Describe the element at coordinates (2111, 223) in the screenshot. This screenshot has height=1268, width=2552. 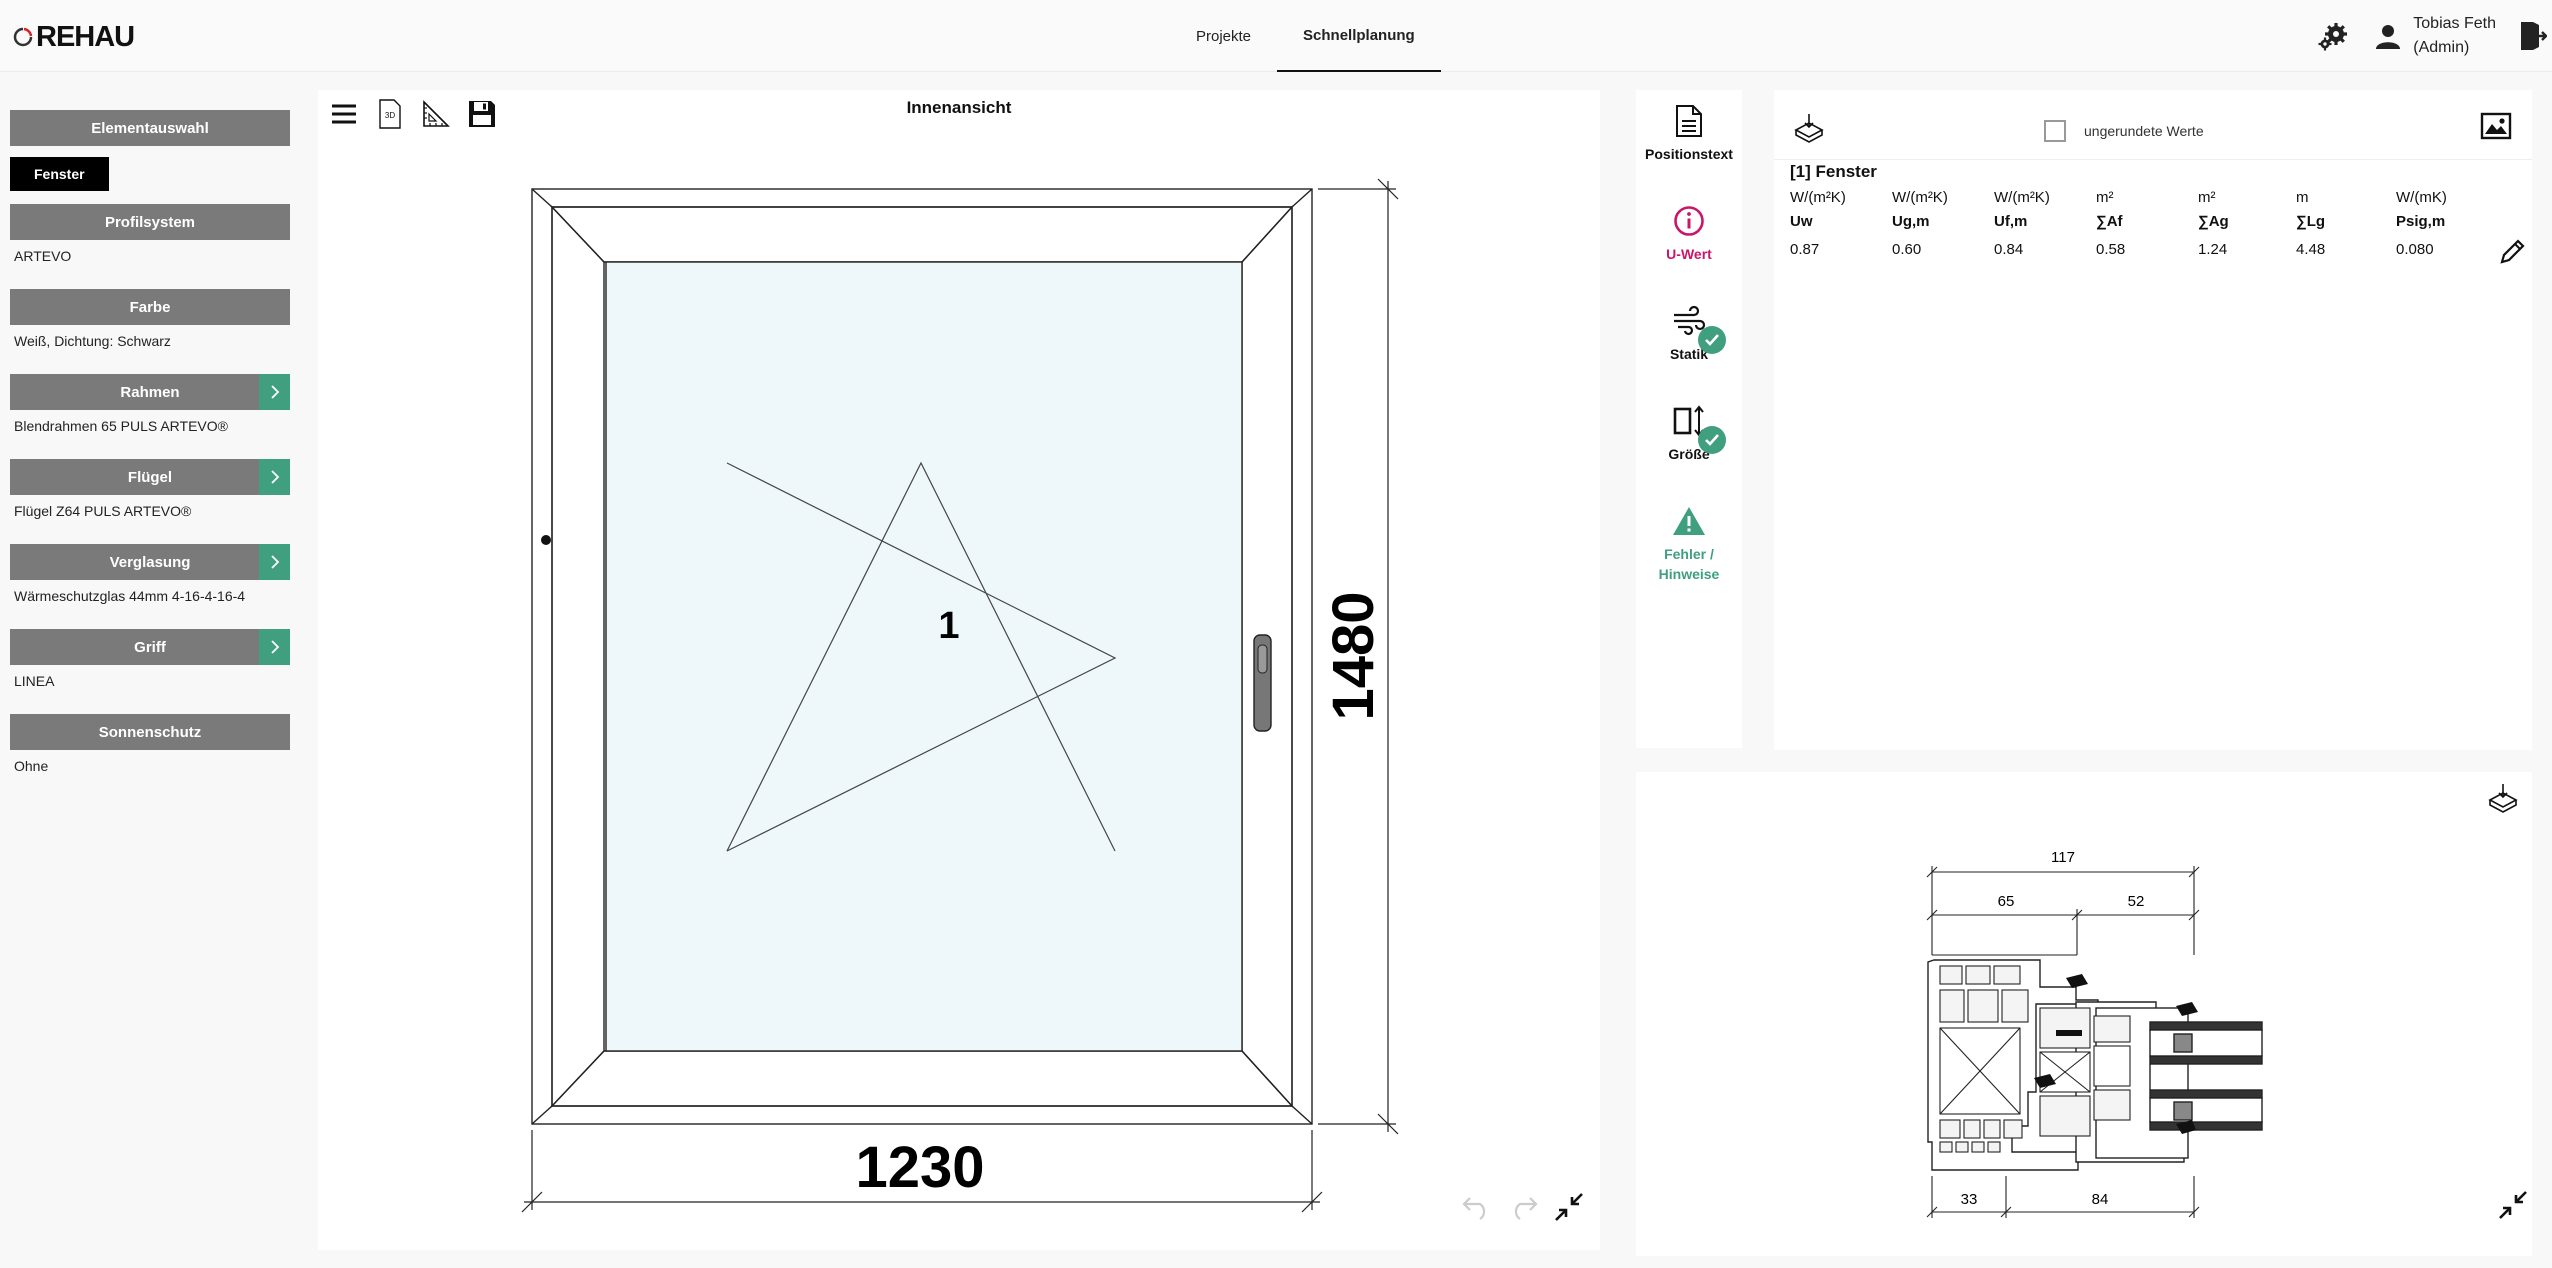
I see `u-wert-column-af: m² ∑Af 0.58` at that location.